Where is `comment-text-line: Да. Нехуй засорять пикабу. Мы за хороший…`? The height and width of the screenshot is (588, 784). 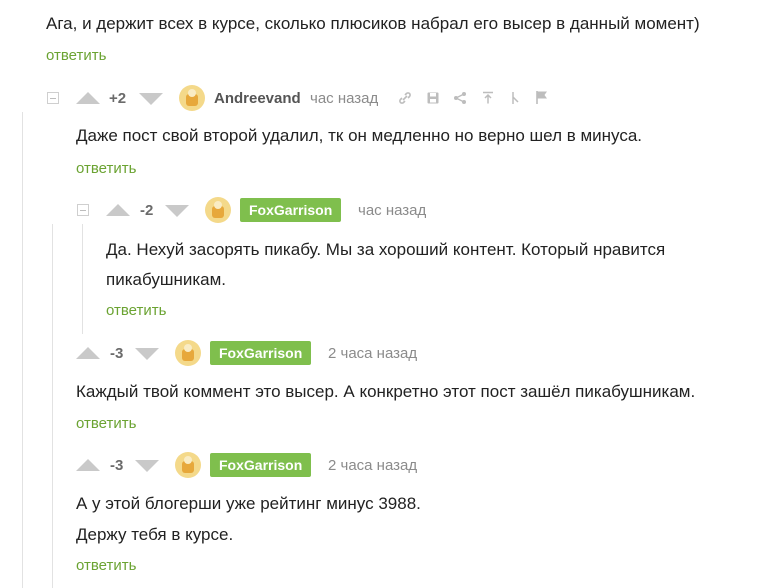
comment-text-line: Да. Нехуй засорять пикабу. Мы за хороший… is located at coordinates (386, 249).